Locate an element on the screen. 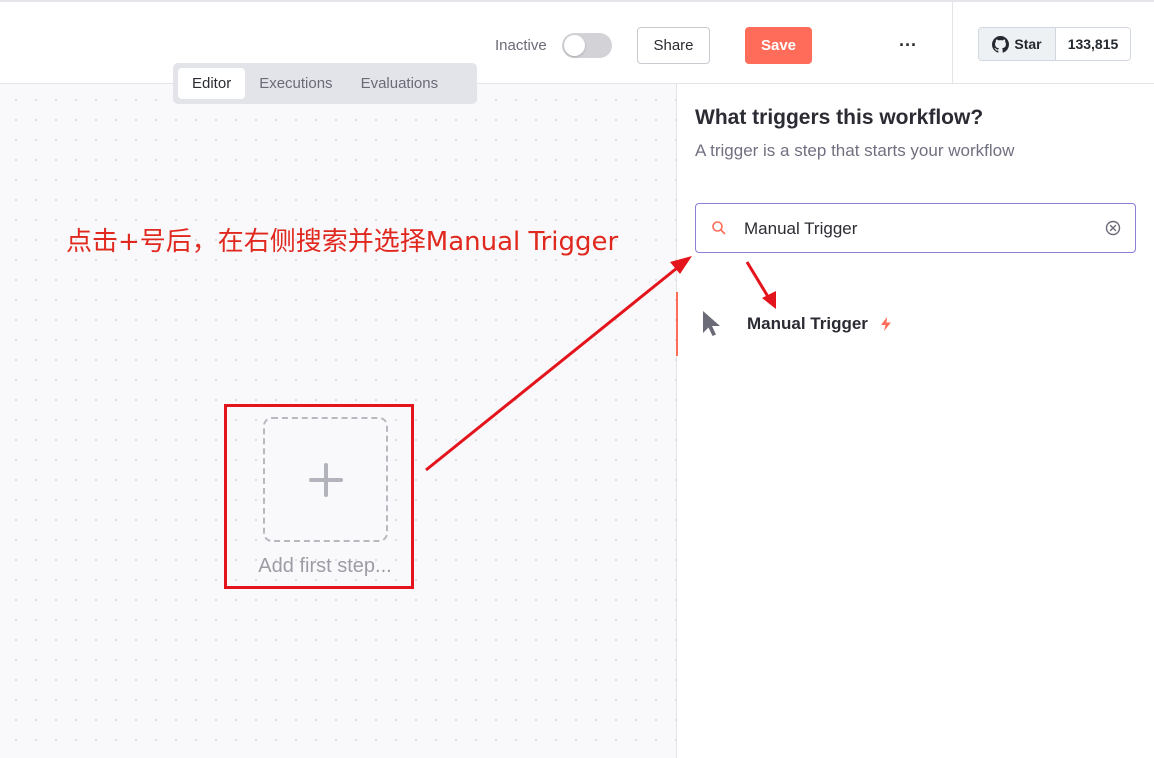  view-tabs: Editor Executions Evaluations is located at coordinates (325, 83).